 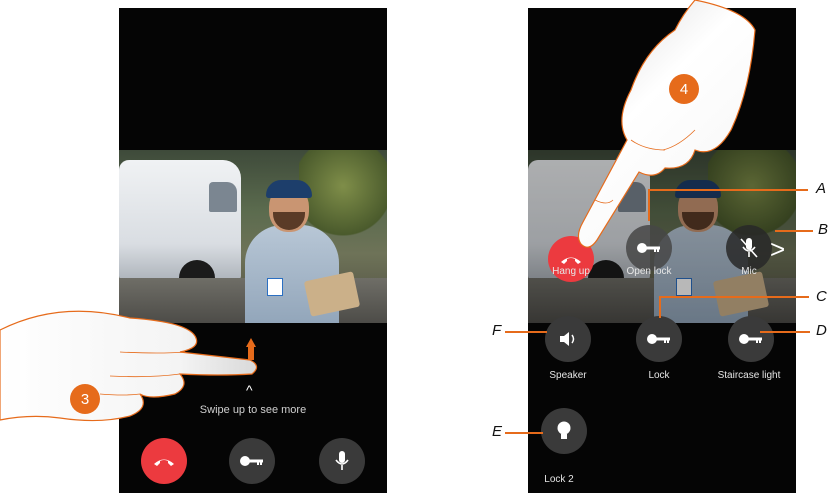 I want to click on speaker-label: Speaker, so click(x=568, y=375).